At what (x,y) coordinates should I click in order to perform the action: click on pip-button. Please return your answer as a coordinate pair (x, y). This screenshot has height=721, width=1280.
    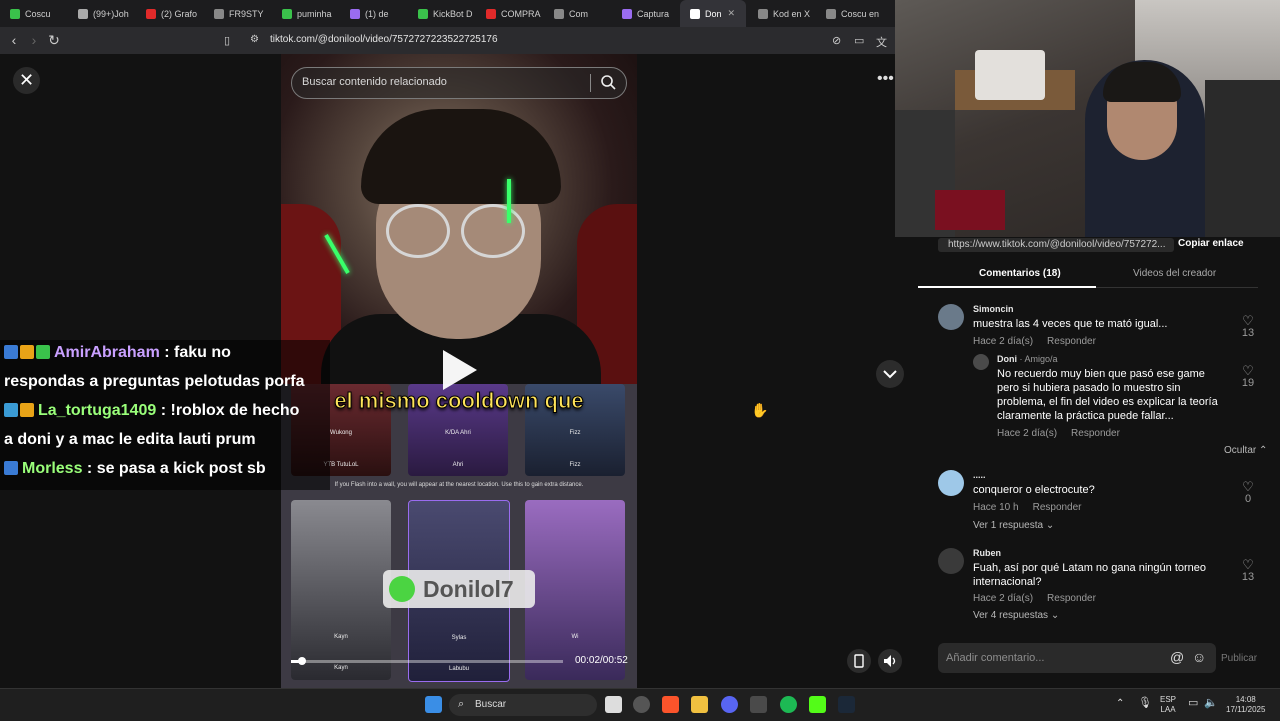
    Looking at the image, I should click on (859, 661).